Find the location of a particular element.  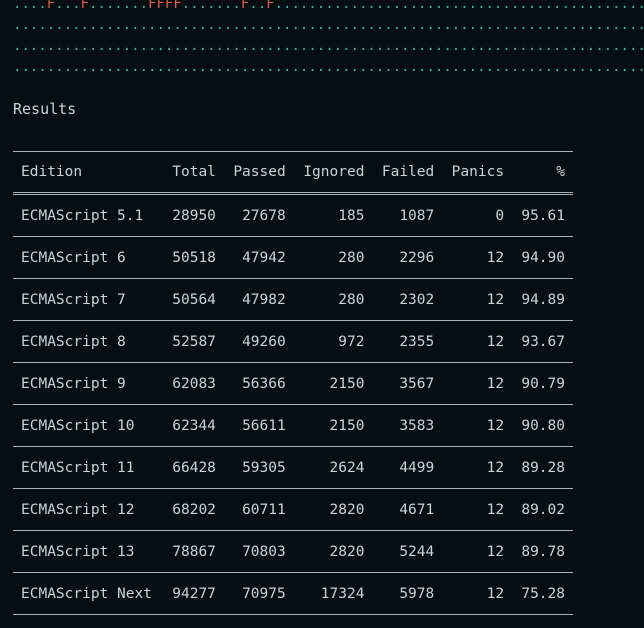

cell-percent: 89.28 is located at coordinates (543, 467).